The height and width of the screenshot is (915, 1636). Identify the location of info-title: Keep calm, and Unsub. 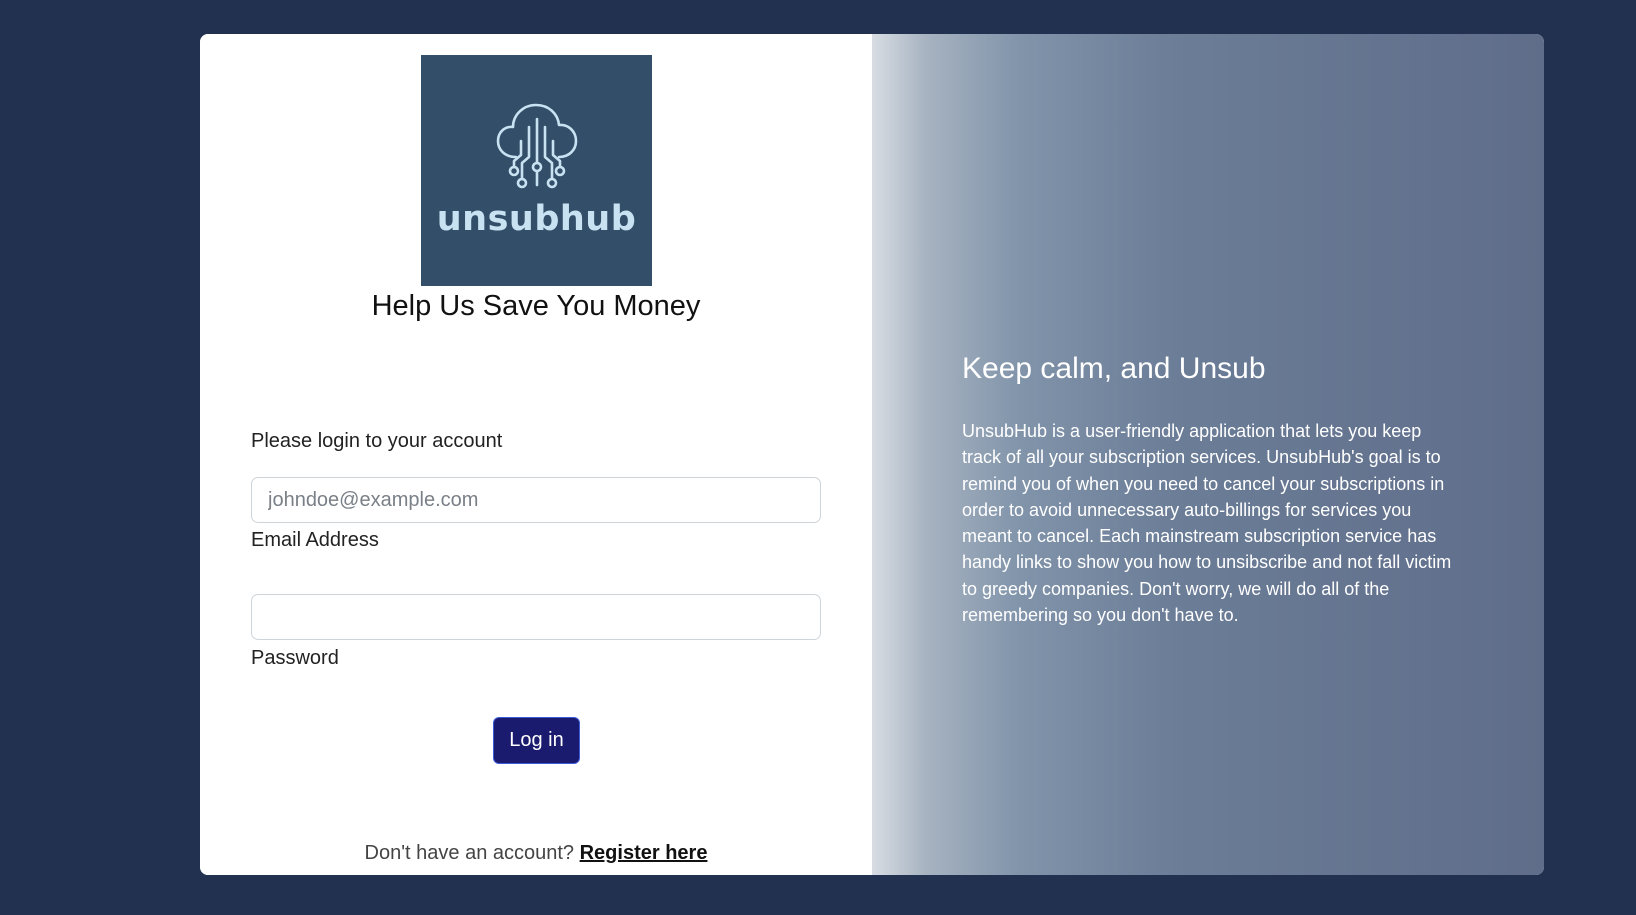
(1114, 368).